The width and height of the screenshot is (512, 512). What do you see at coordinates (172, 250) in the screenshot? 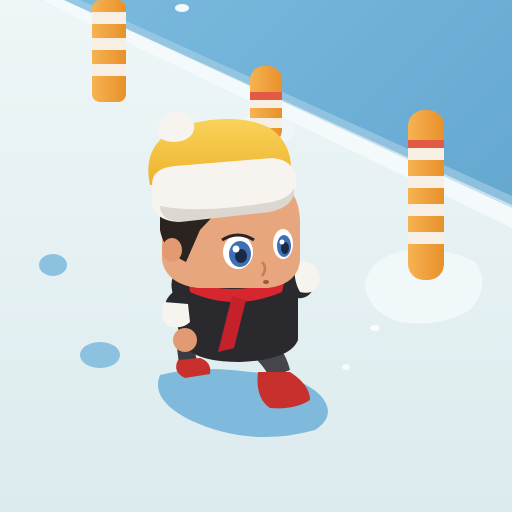
I see `character-ear` at bounding box center [172, 250].